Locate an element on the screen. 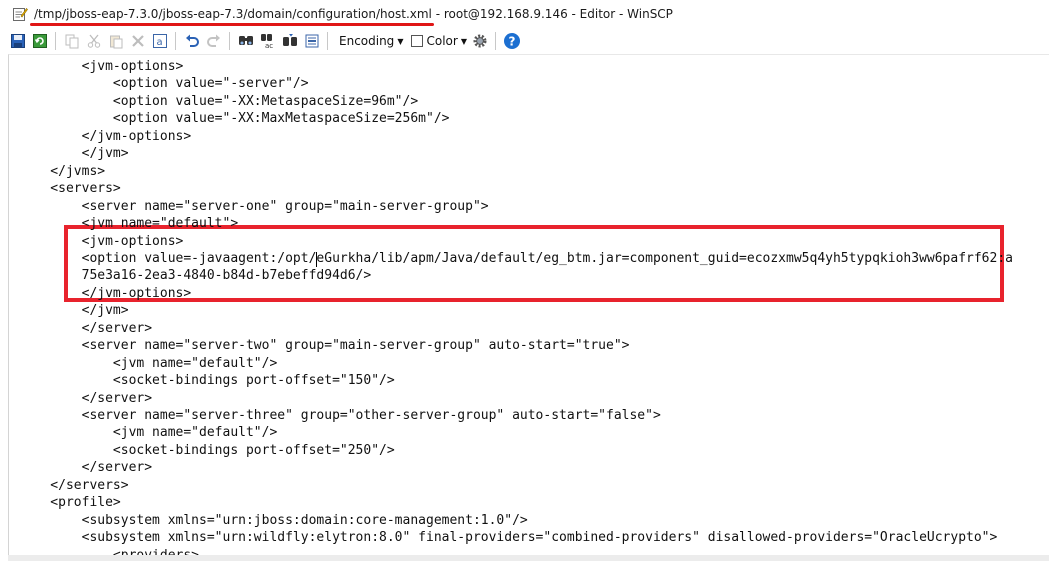 Image resolution: width=1049 pixels, height=561 pixels. editor-toolbar: a ac Encoding ▼ Color ▼ ? is located at coordinates (524, 41).